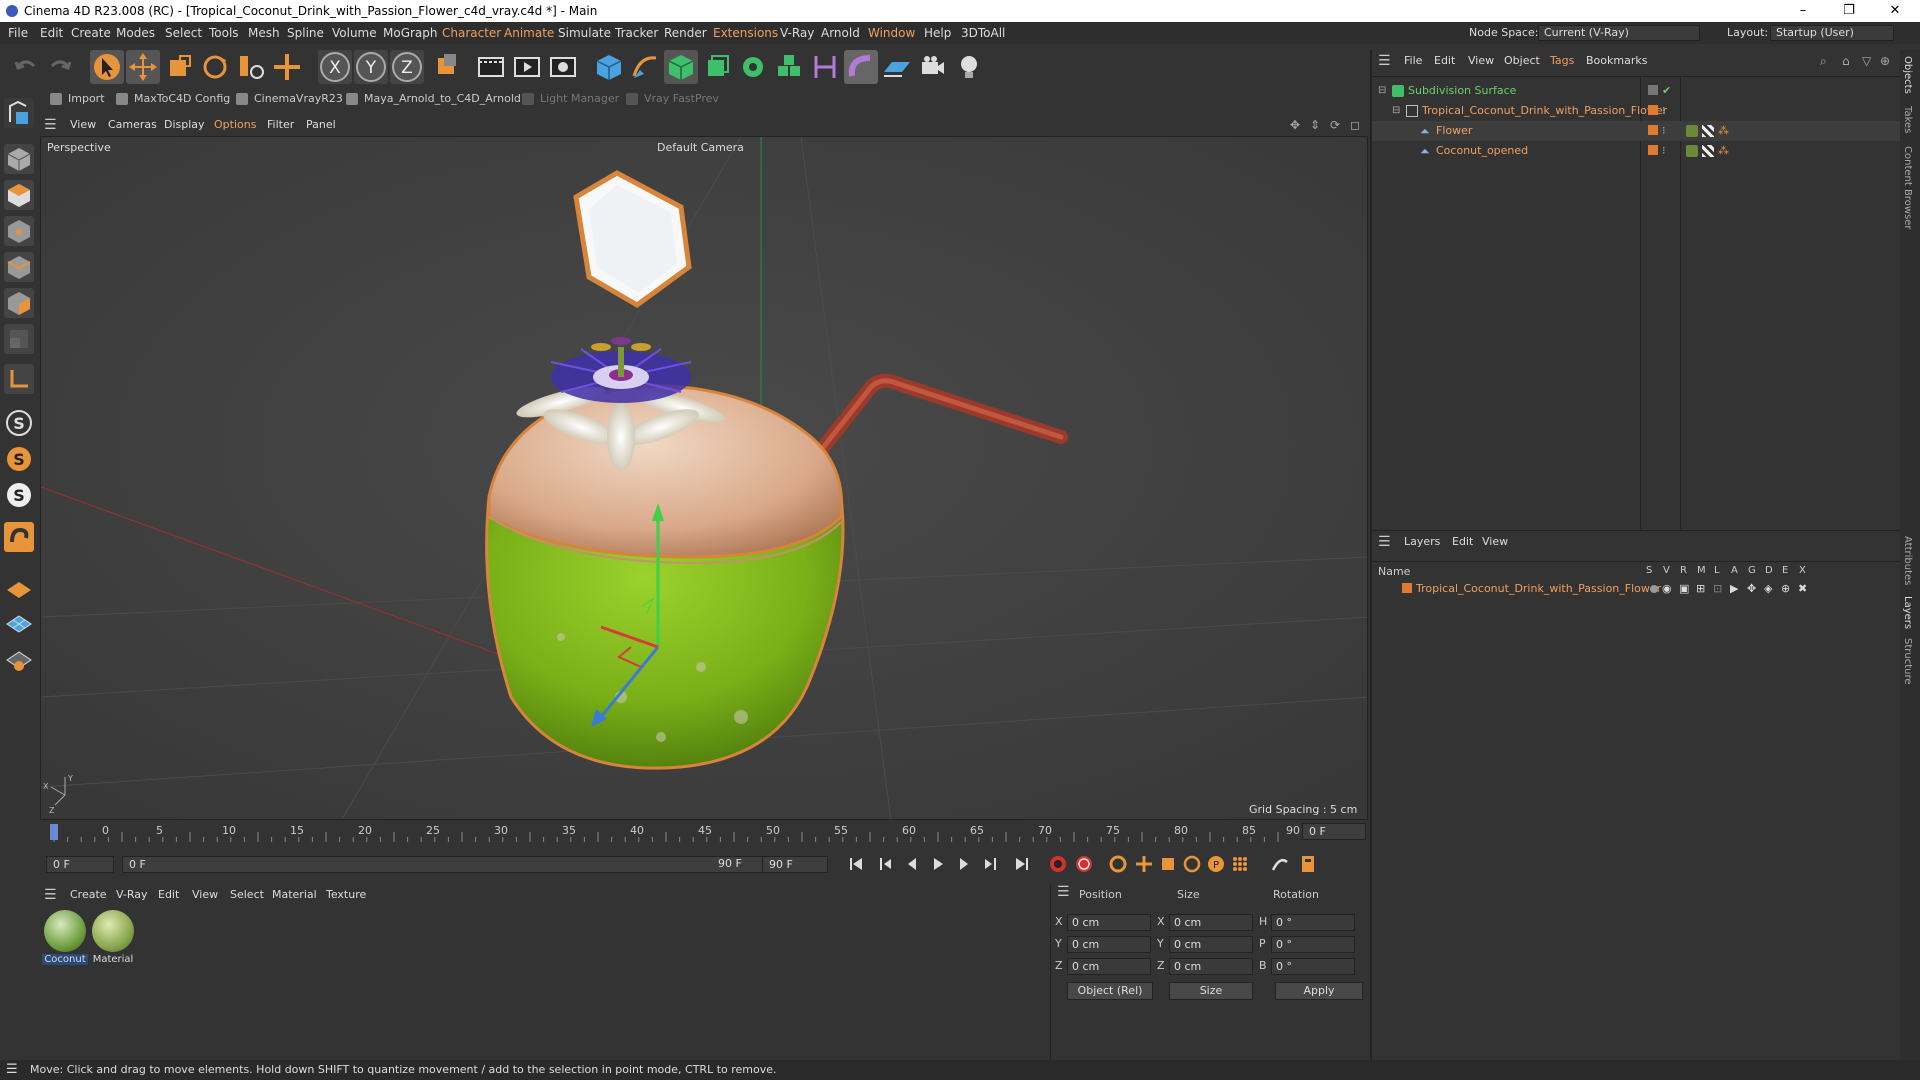 The height and width of the screenshot is (1080, 1920). Describe the element at coordinates (1192, 864) in the screenshot. I see `key-rotation-icon` at that location.